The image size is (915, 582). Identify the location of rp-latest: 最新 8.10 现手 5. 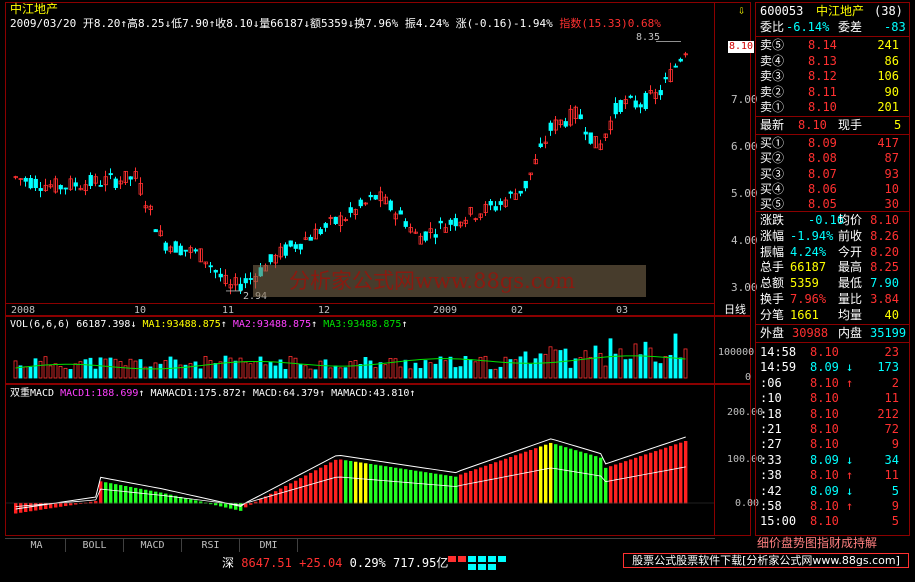
(831, 125).